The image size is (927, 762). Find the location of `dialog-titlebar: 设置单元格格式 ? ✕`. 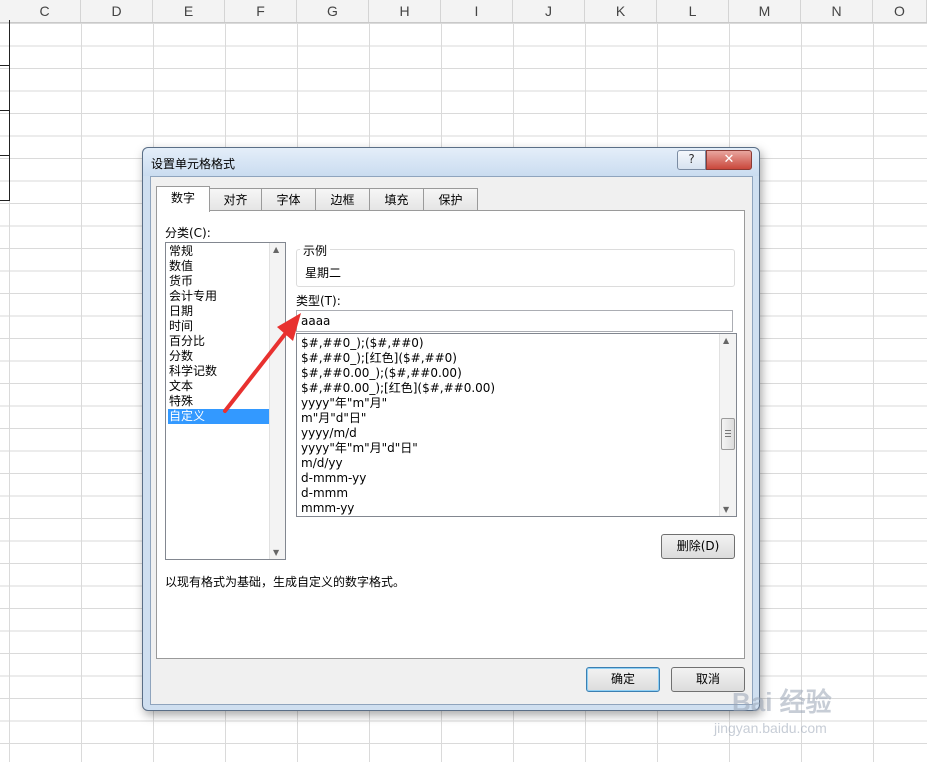

dialog-titlebar: 设置单元格格式 ? ✕ is located at coordinates (451, 162).